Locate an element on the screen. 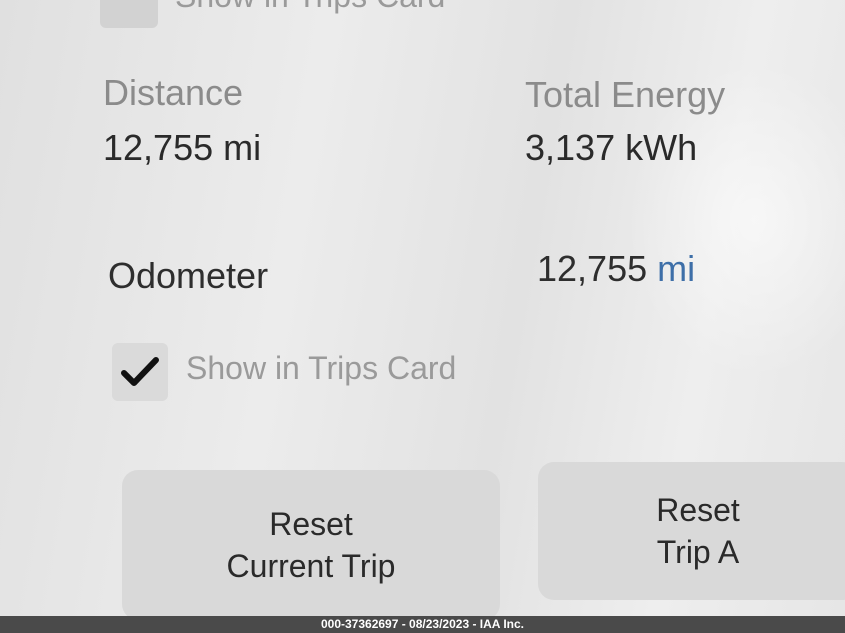 This screenshot has height=633, width=845. distance-label: Distance is located at coordinates (173, 92).